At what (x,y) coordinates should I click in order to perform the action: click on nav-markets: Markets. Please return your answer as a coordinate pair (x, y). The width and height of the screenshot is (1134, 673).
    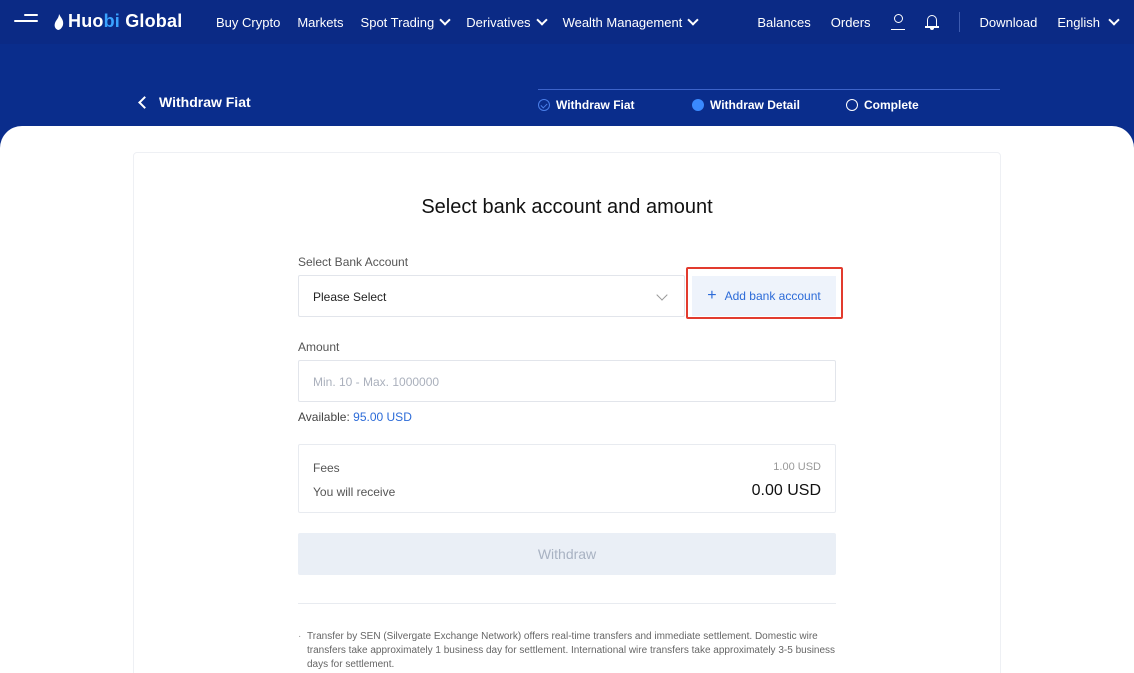
    Looking at the image, I should click on (320, 22).